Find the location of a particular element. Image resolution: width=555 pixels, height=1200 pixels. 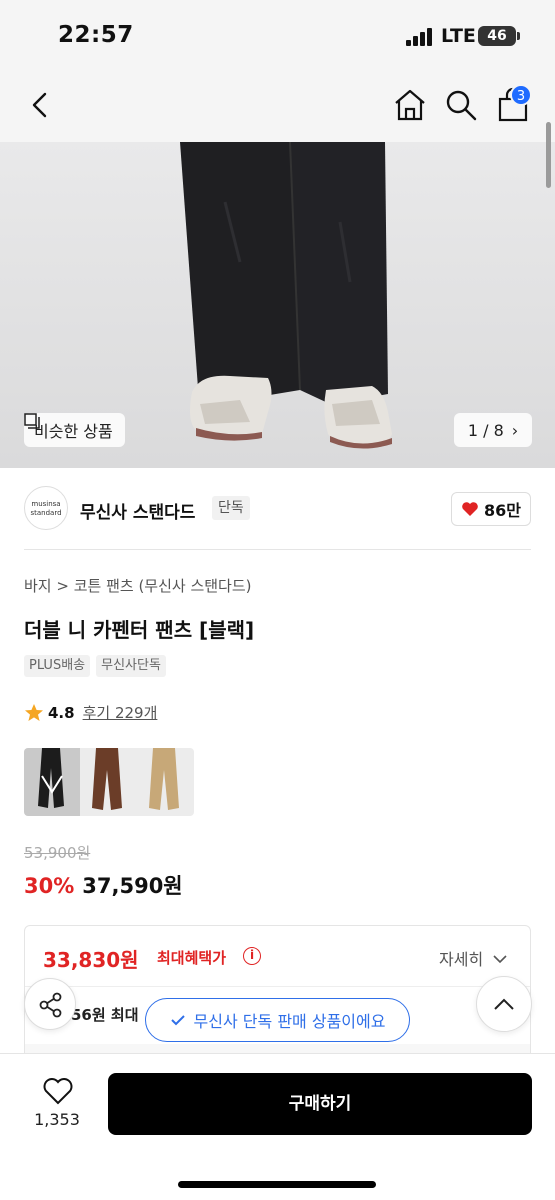

heart-filled-icon is located at coordinates (470, 509).